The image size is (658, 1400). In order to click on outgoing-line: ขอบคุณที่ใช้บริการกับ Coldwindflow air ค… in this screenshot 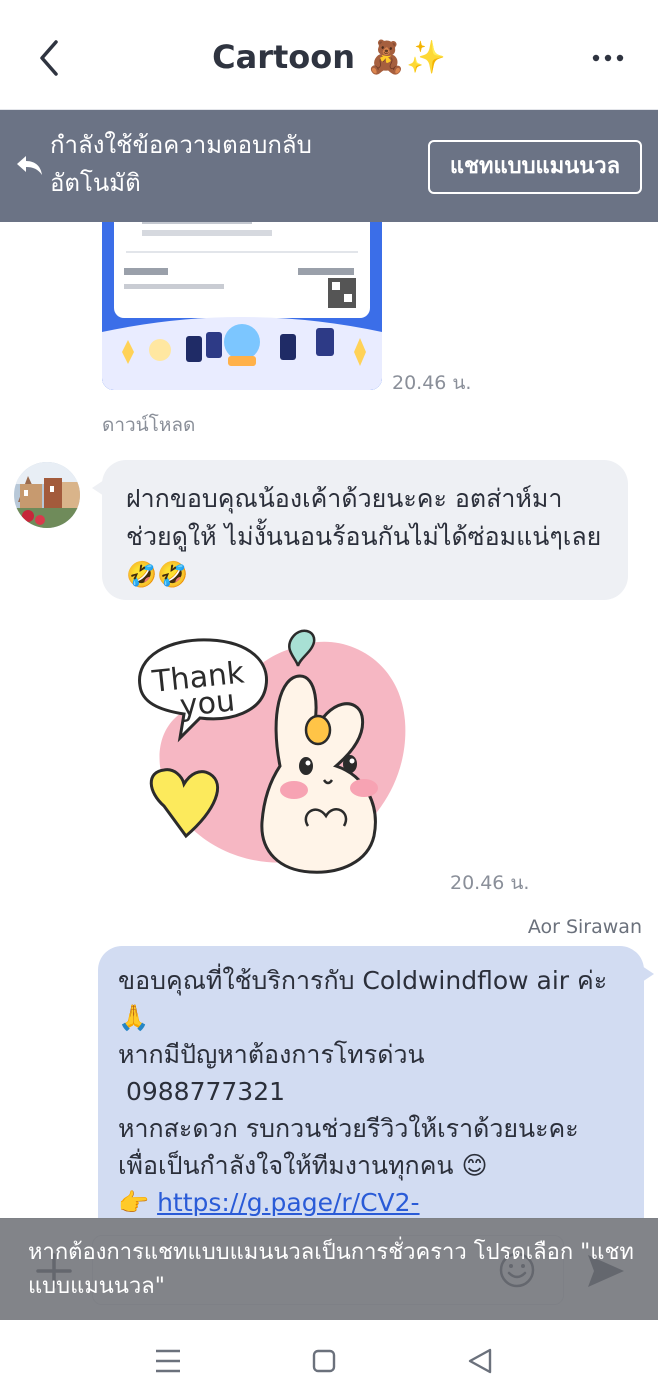, I will do `click(367, 999)`.